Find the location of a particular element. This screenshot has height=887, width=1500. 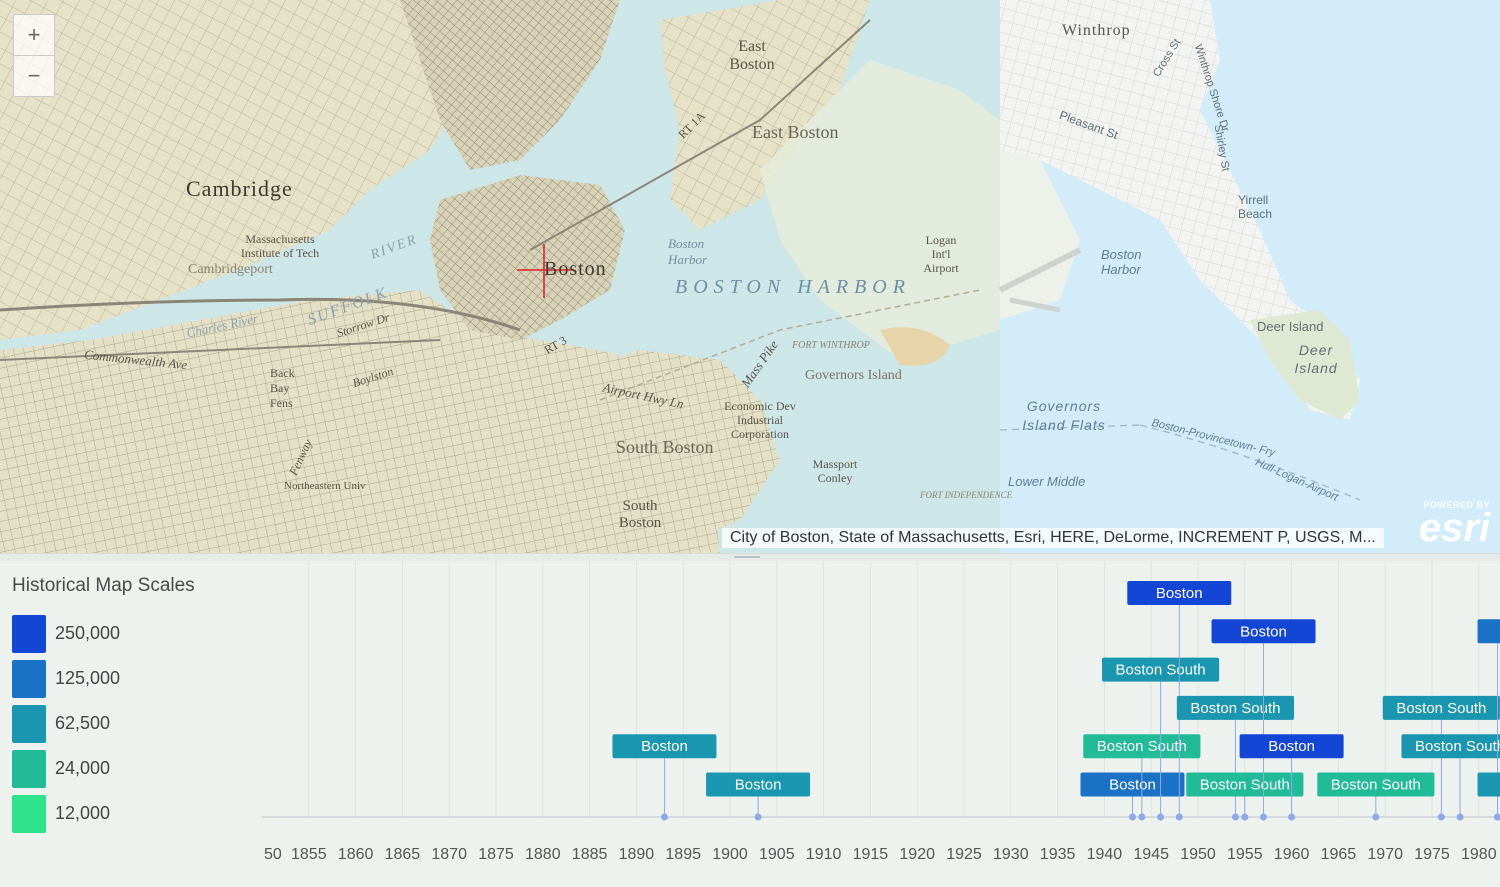

map-label-northeastern: Northeastern Univ is located at coordinates (325, 486).